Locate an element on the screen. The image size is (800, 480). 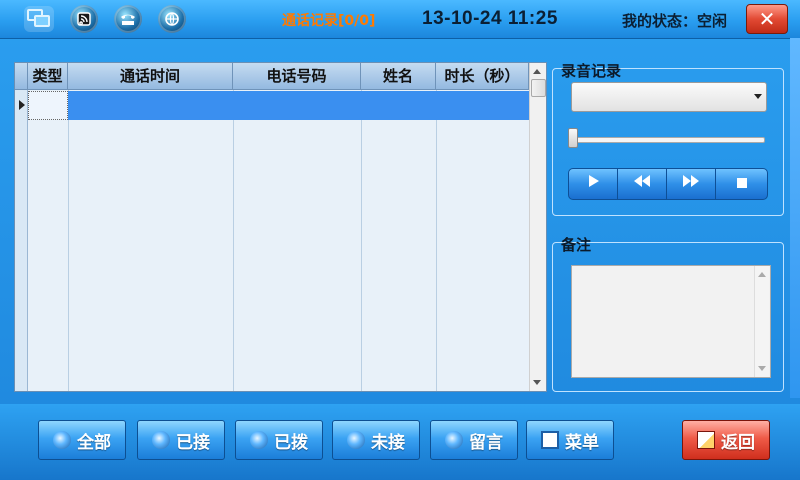
back-button: 返回 is located at coordinates (726, 440).